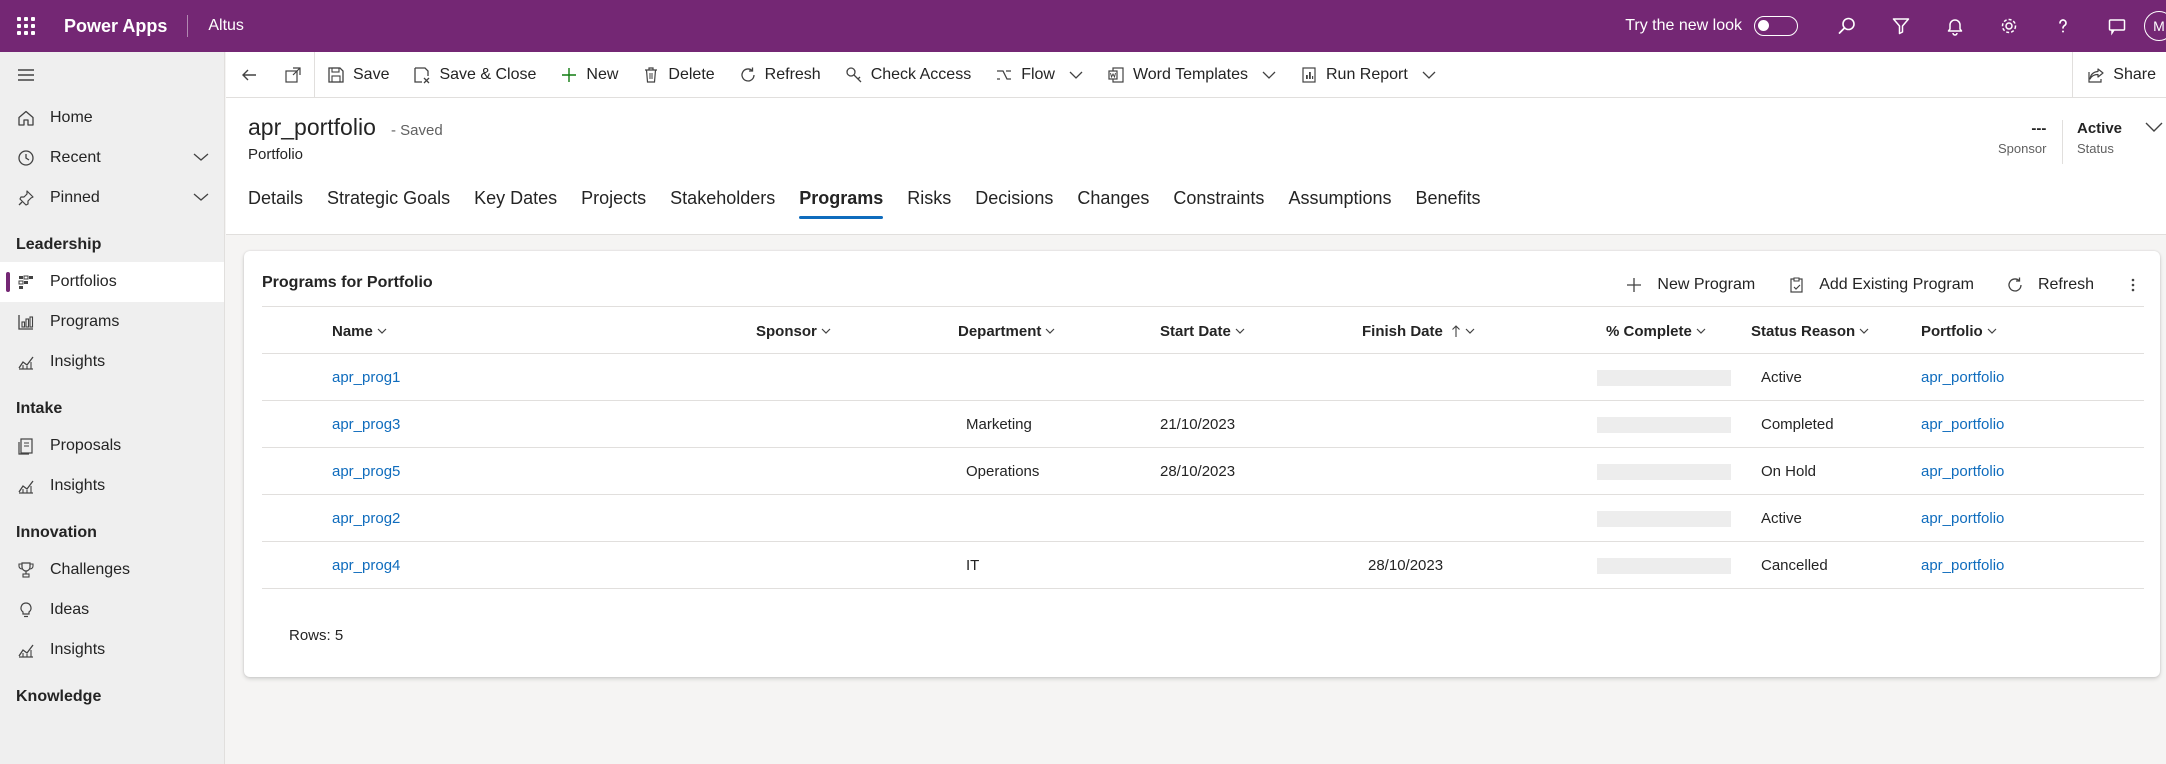 Image resolution: width=2166 pixels, height=764 pixels. What do you see at coordinates (366, 424) in the screenshot?
I see `program-name-link: apr_prog3` at bounding box center [366, 424].